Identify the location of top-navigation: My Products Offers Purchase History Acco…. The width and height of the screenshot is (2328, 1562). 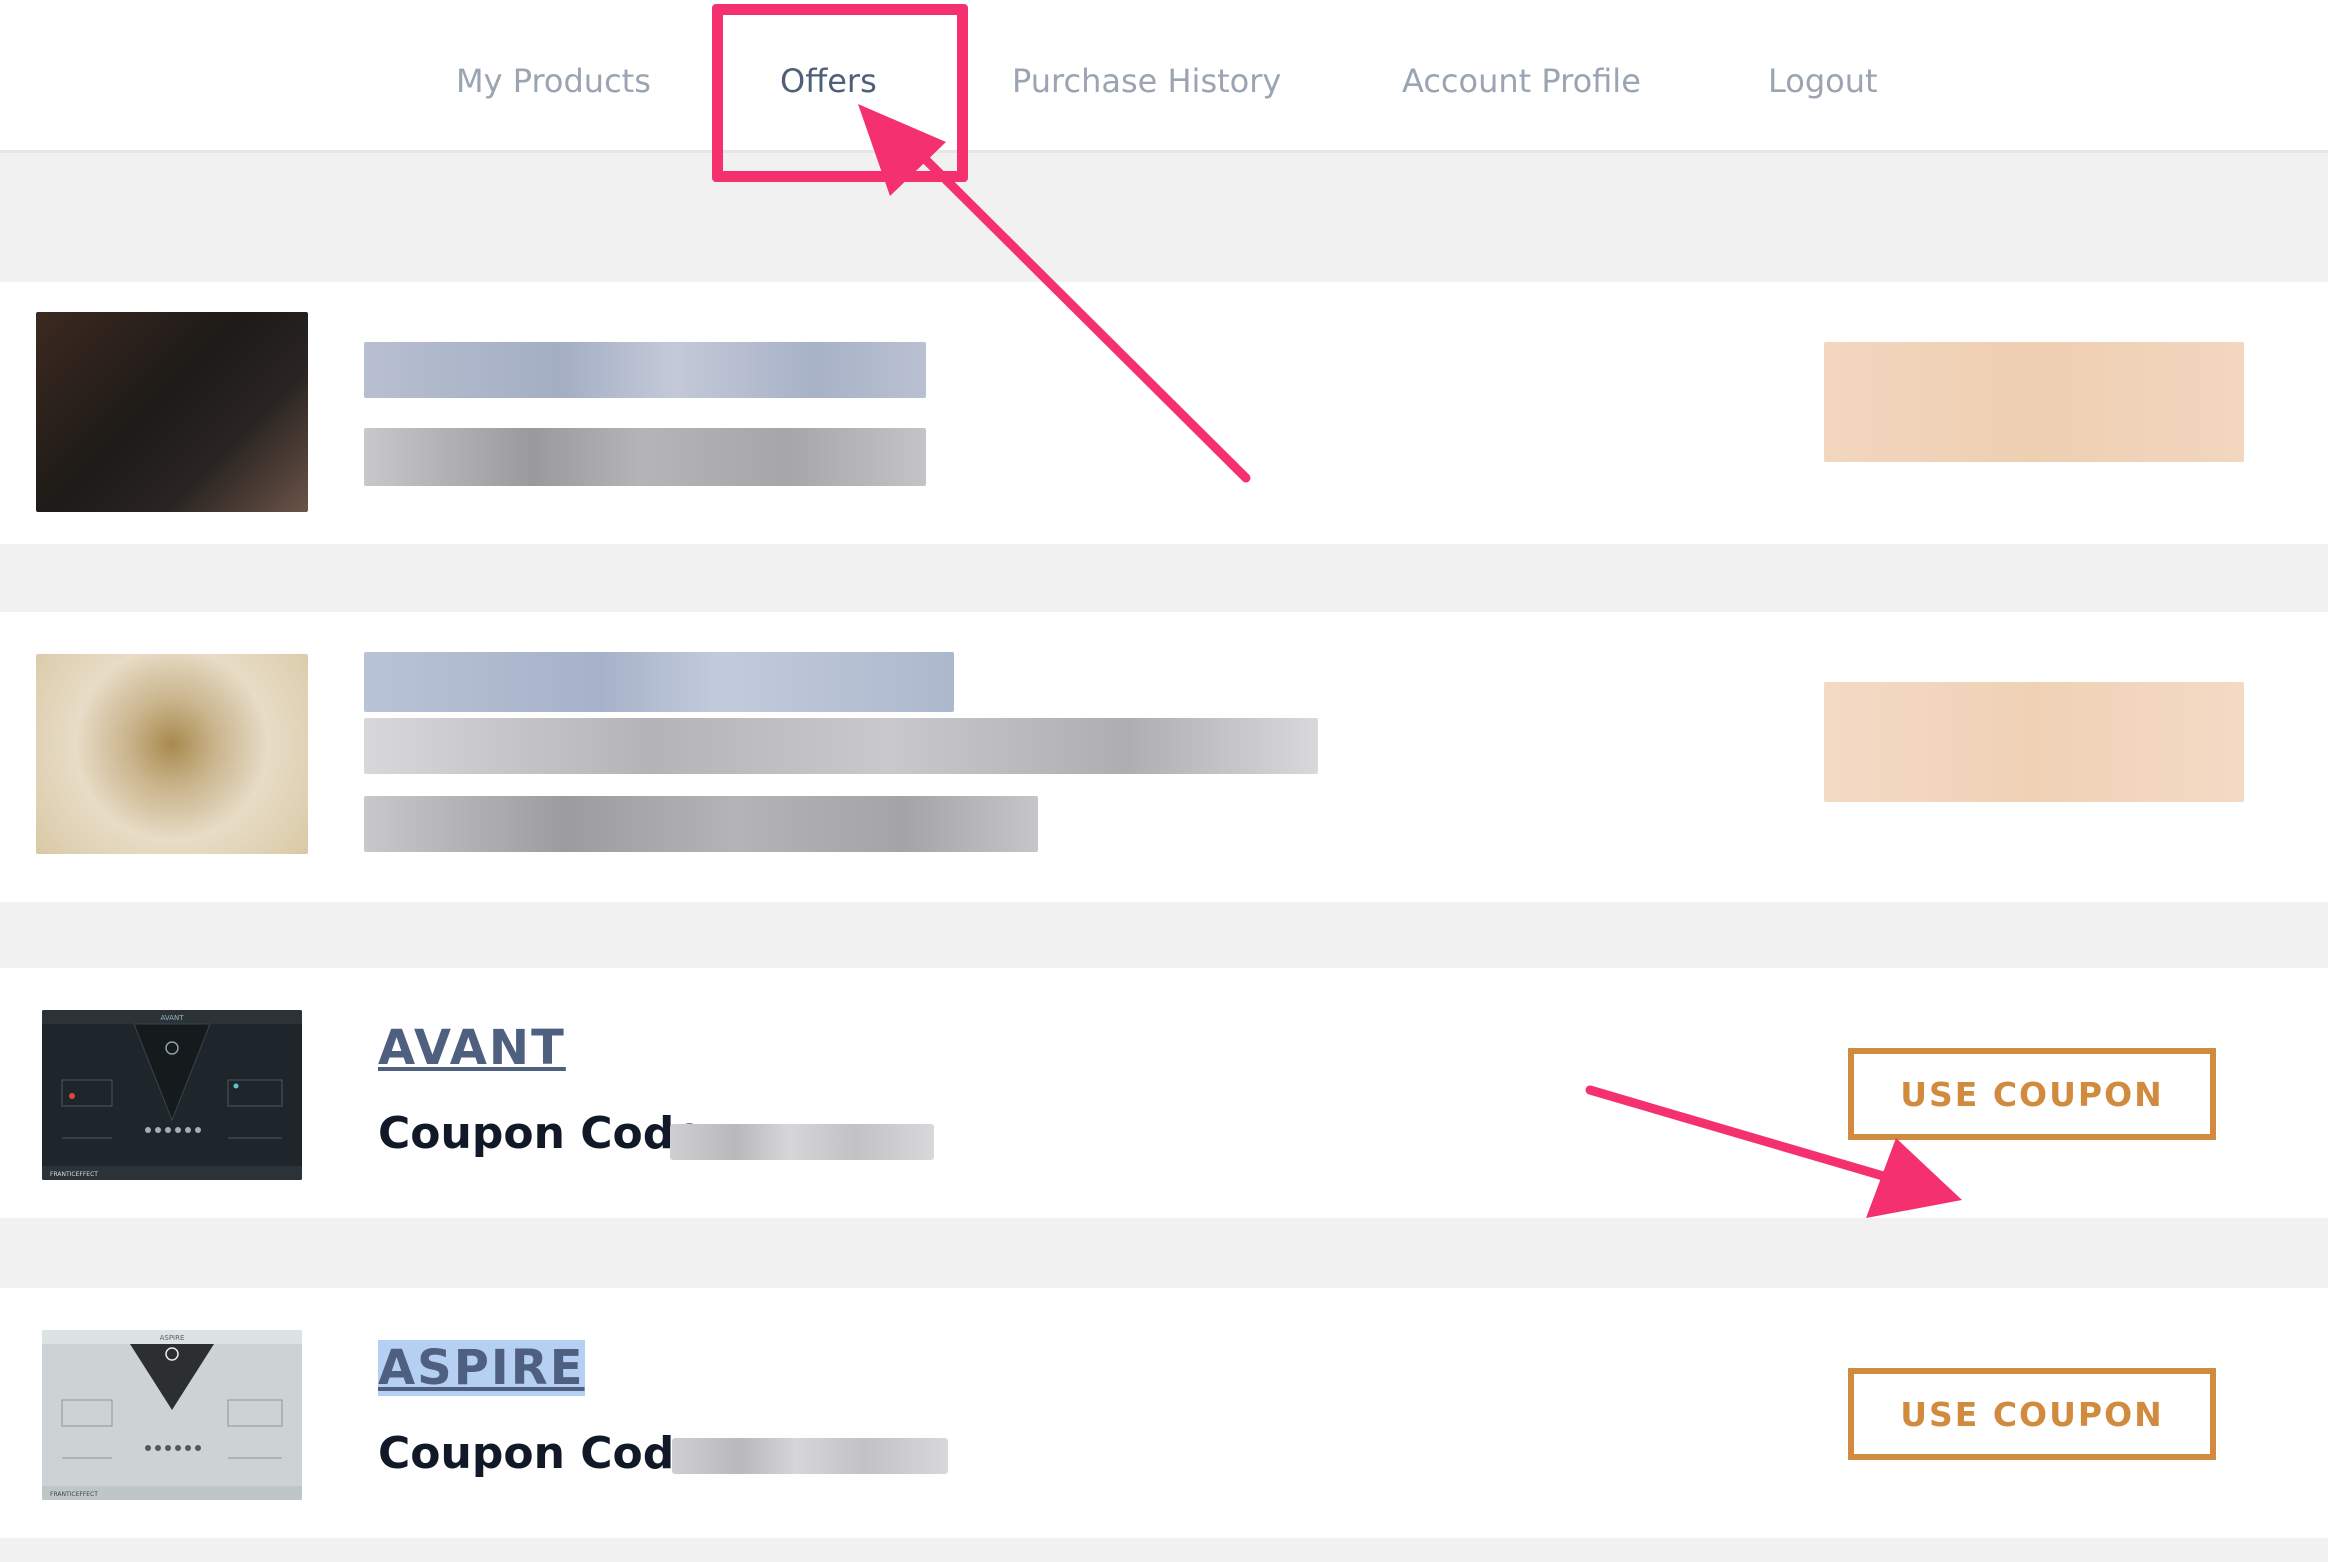
(1164, 76).